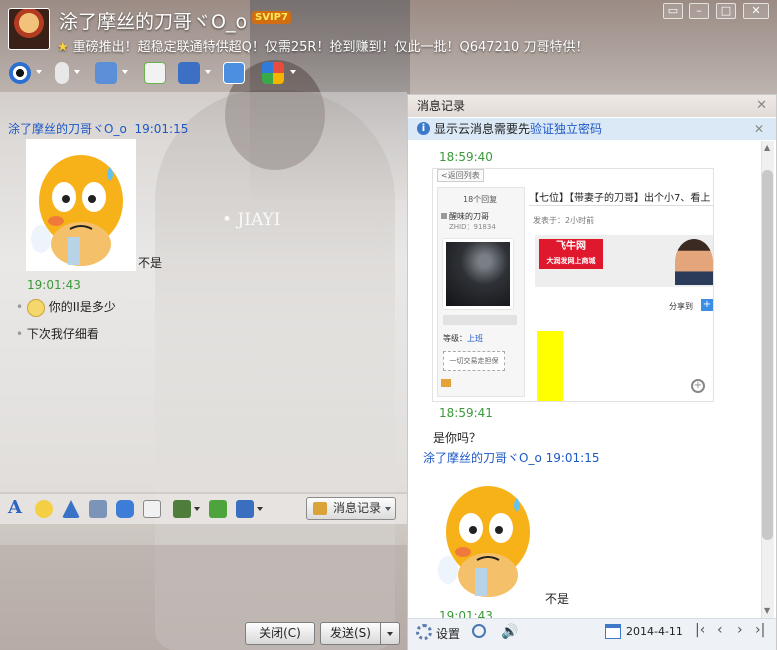  I want to click on message-history-button: 消息记录, so click(351, 508).